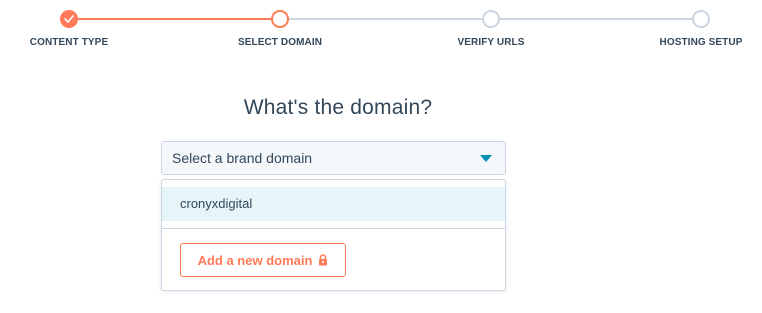  Describe the element at coordinates (491, 19) in the screenshot. I see `step-node-verify-urls` at that location.